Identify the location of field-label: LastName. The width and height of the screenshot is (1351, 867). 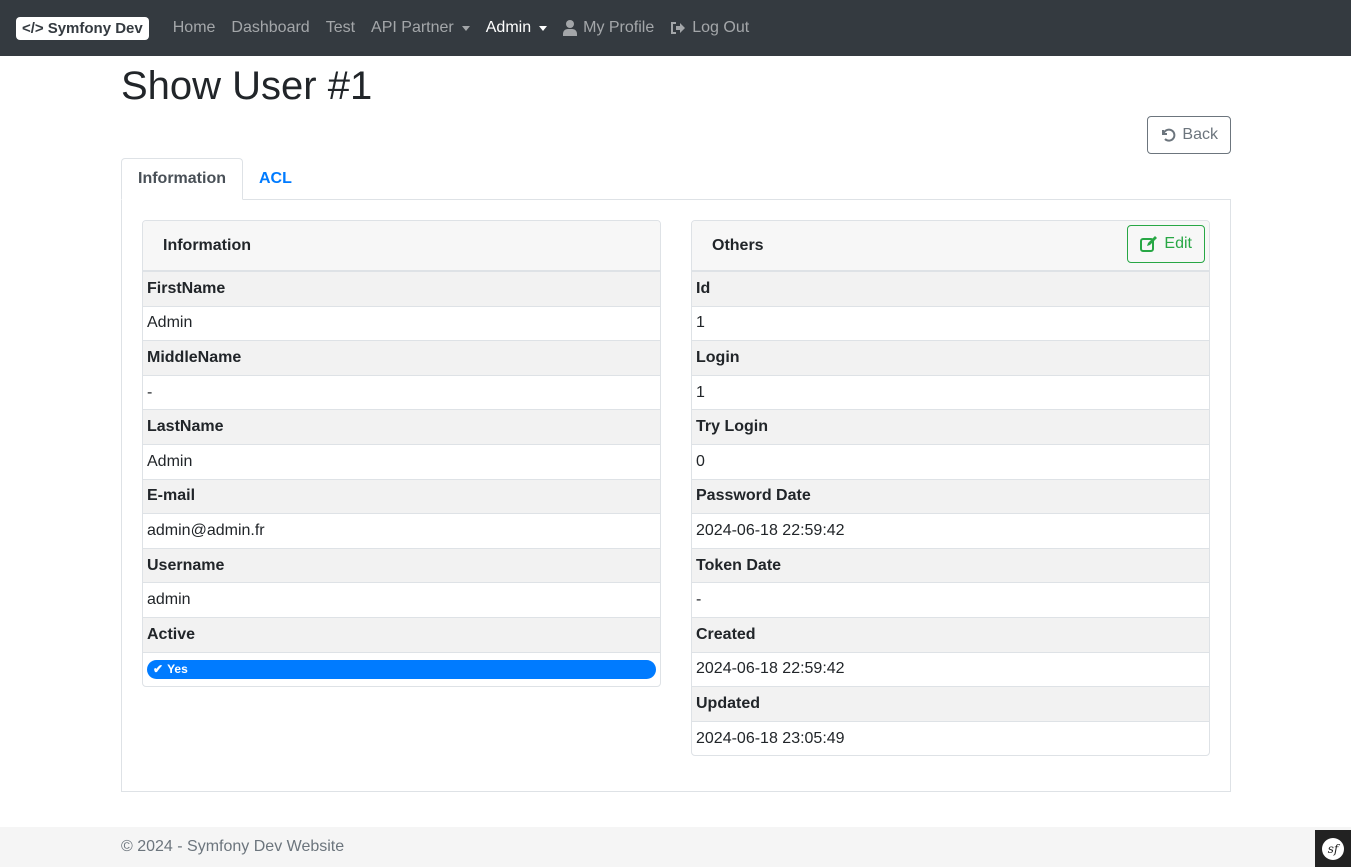
(401, 426).